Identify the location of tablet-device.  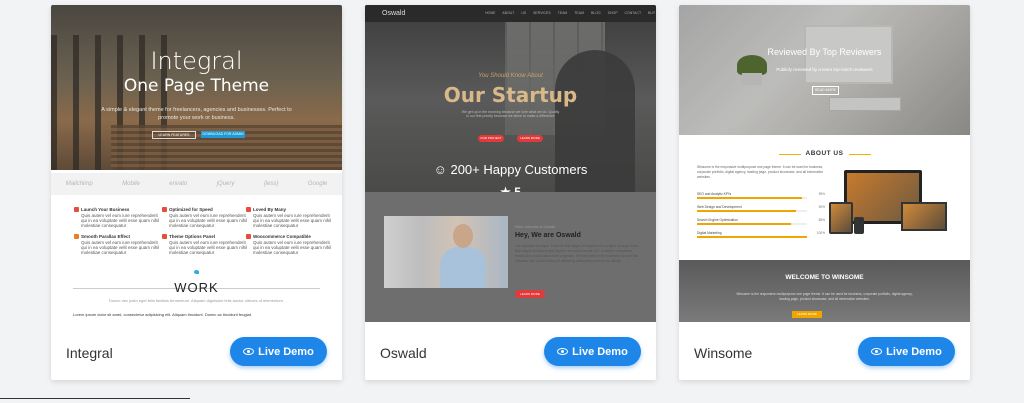
(841, 218).